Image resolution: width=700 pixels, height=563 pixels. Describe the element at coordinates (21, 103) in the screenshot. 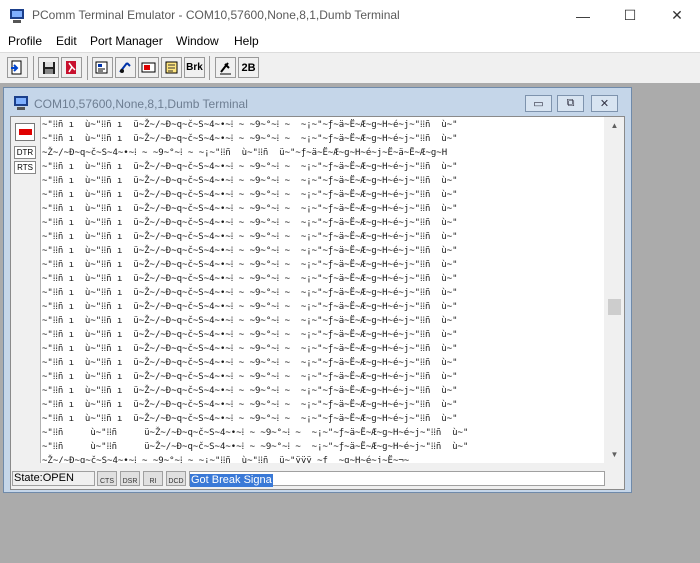

I see `terminal-window-icon` at that location.